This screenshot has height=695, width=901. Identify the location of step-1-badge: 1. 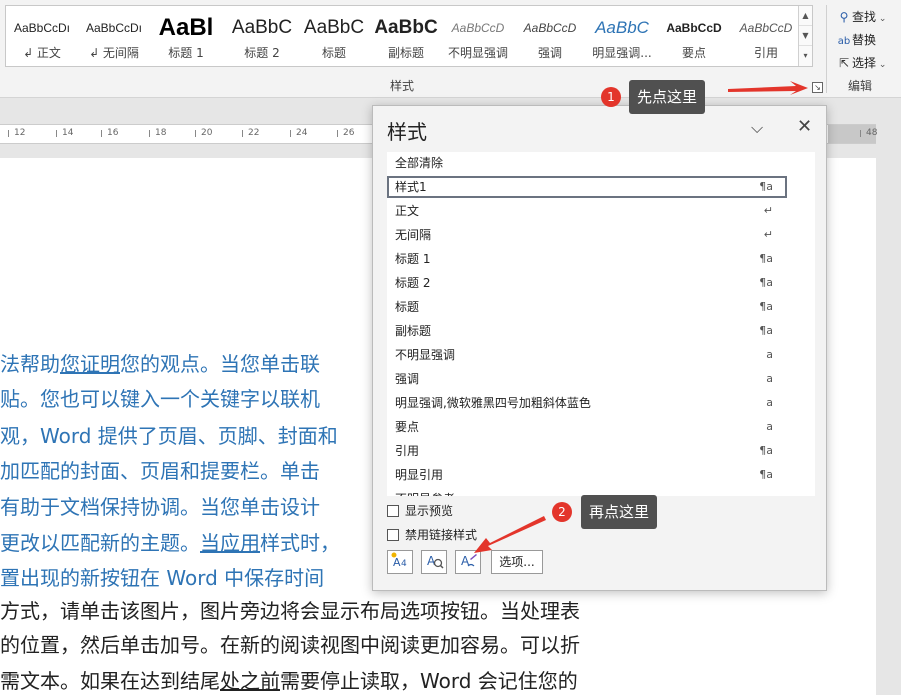
(611, 97).